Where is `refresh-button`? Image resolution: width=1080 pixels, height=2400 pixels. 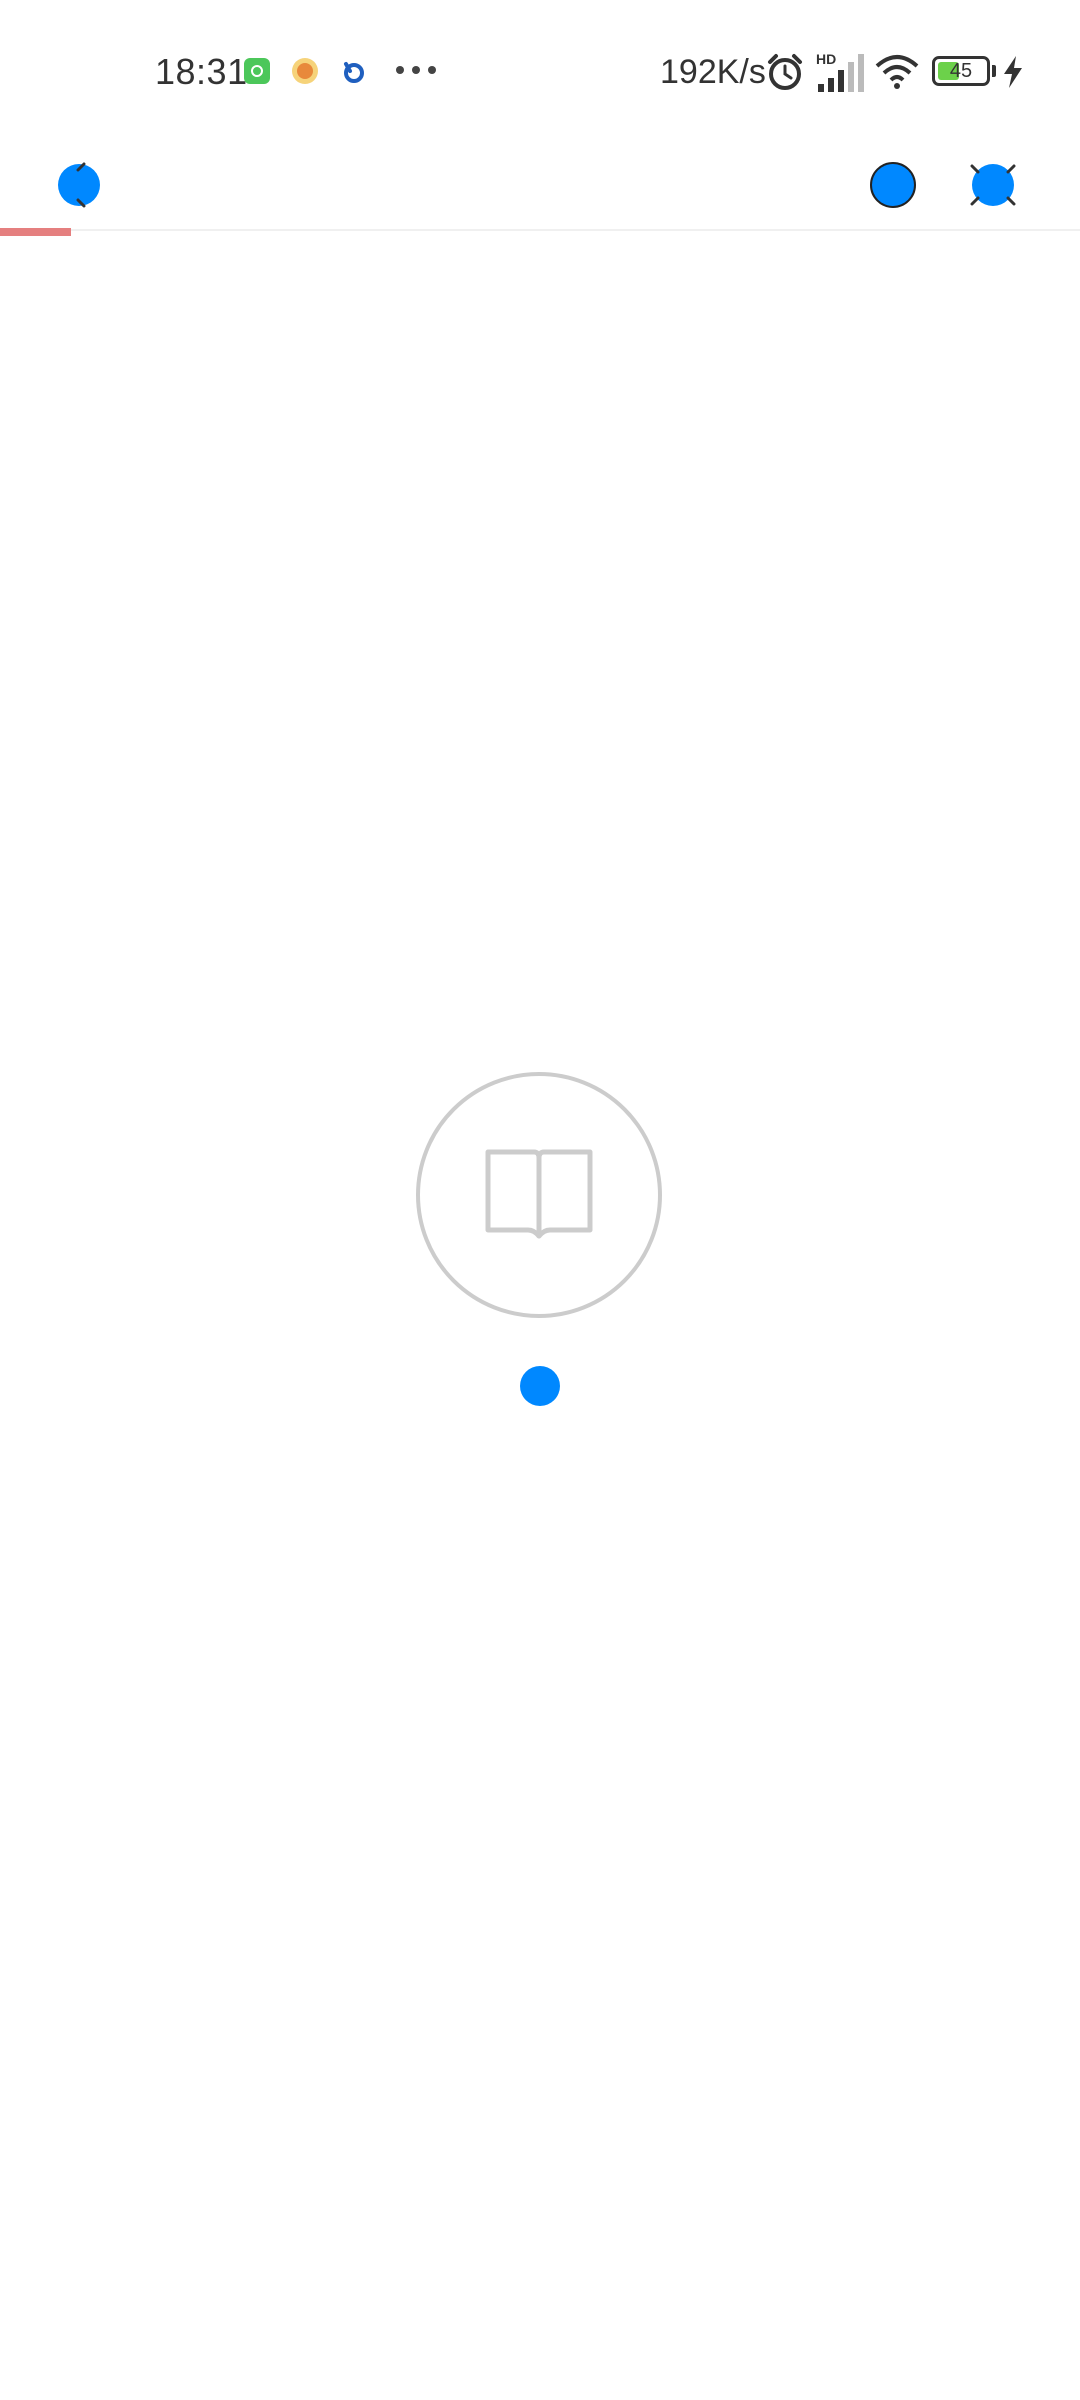
refresh-button is located at coordinates (893, 185).